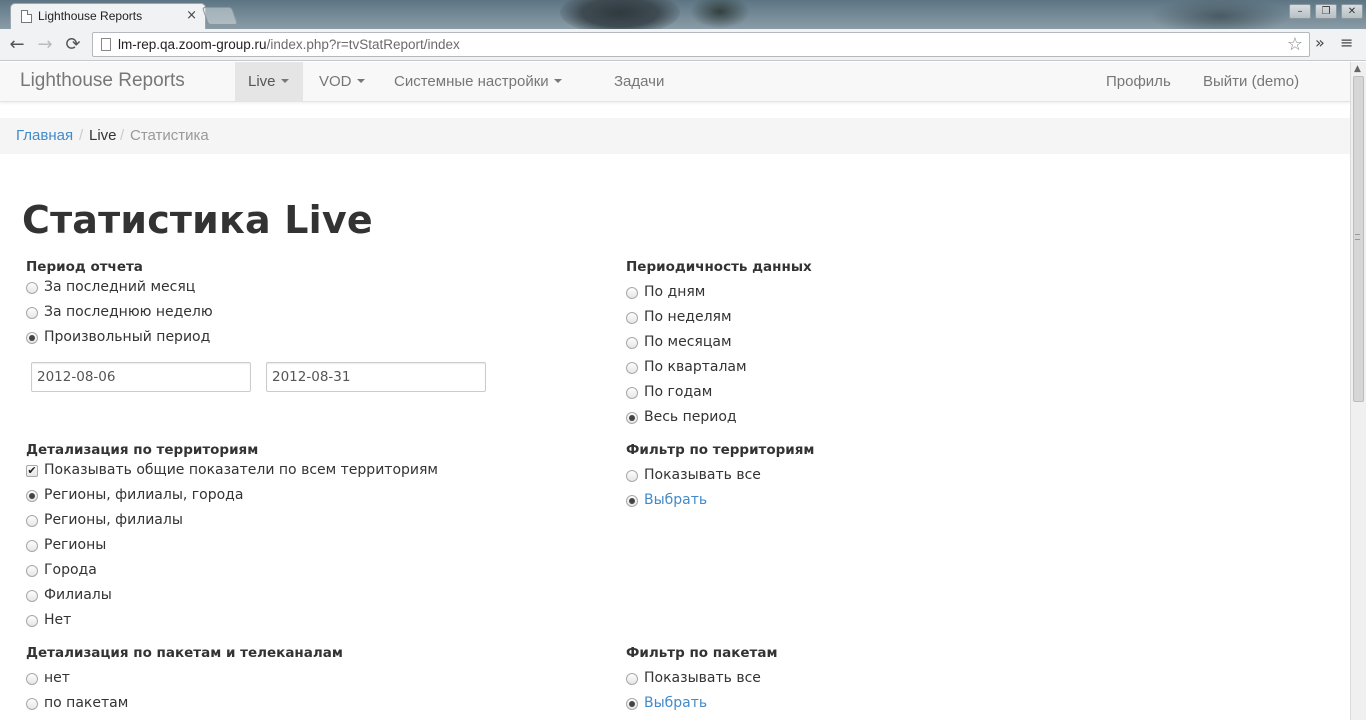 The image size is (1366, 720). What do you see at coordinates (220, 16) in the screenshot?
I see `new-tab-button` at bounding box center [220, 16].